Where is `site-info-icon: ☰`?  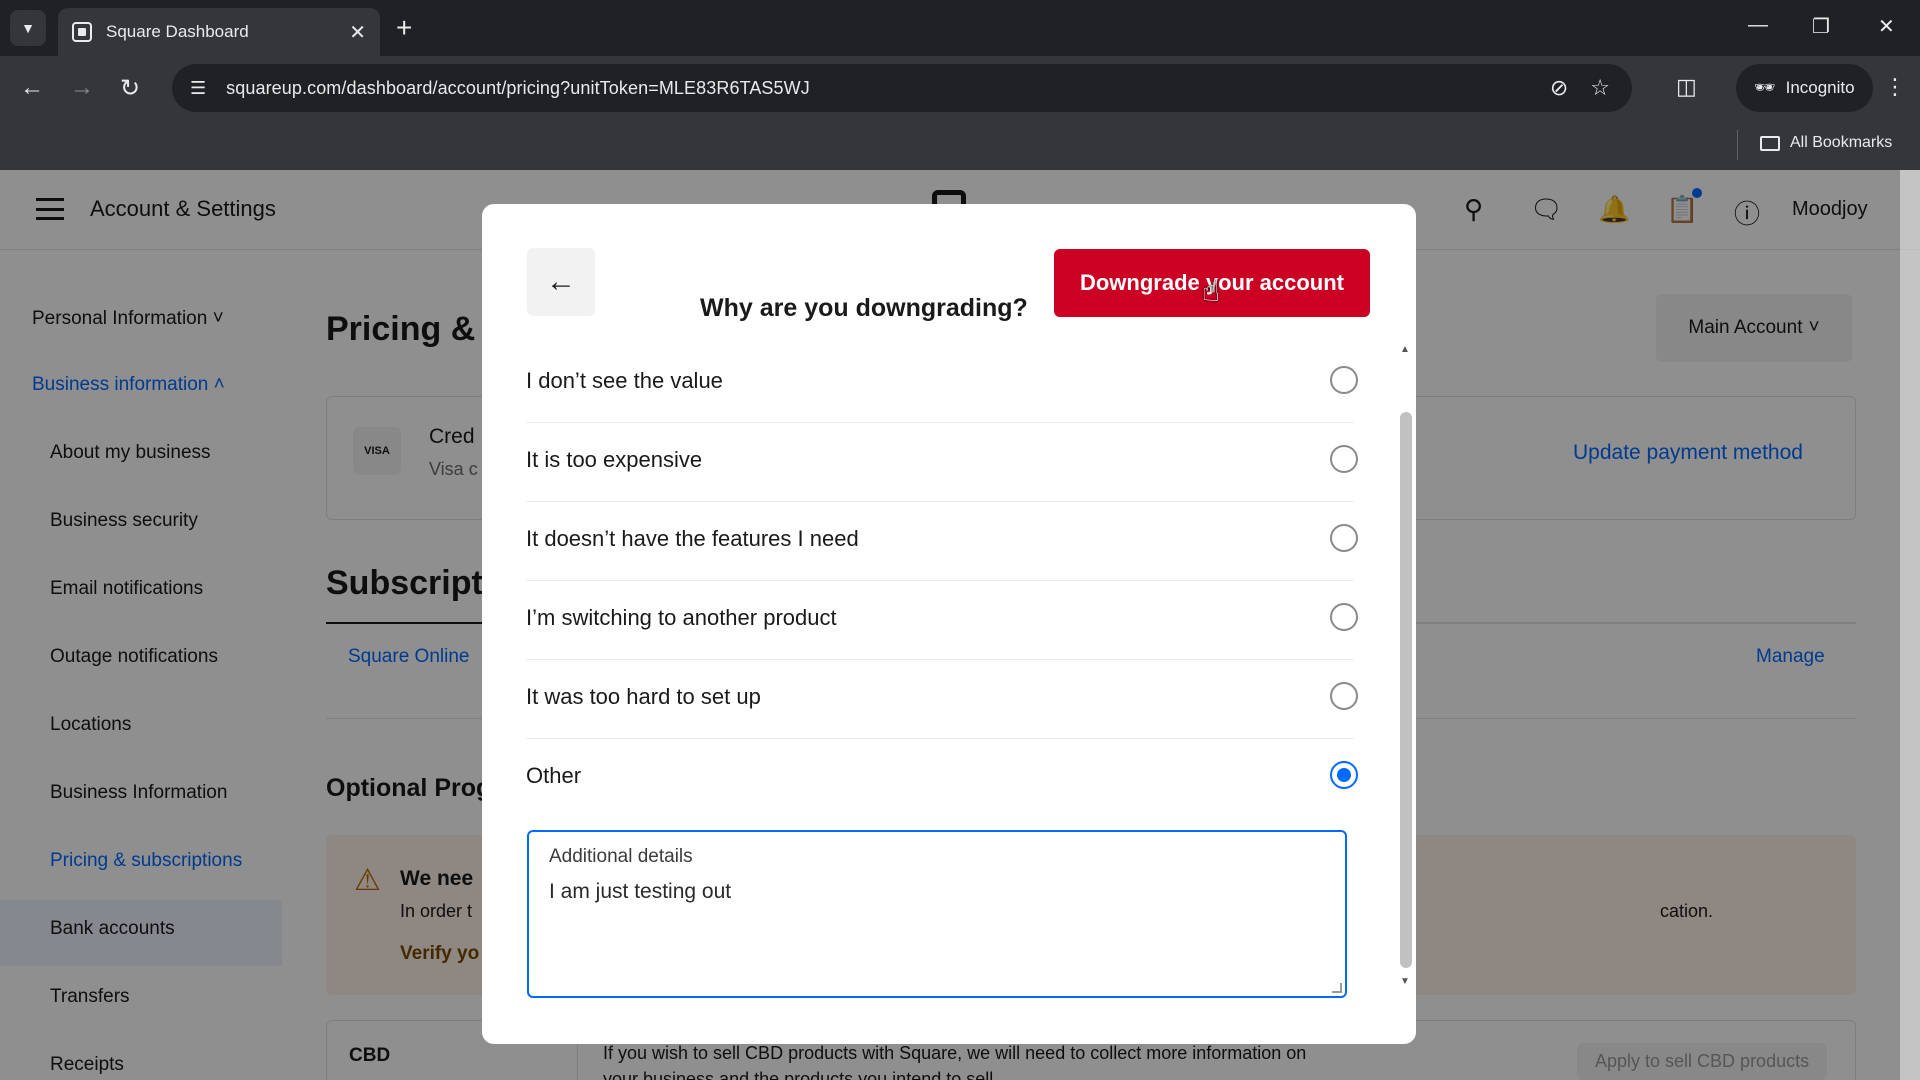
site-info-icon: ☰ is located at coordinates (198, 88).